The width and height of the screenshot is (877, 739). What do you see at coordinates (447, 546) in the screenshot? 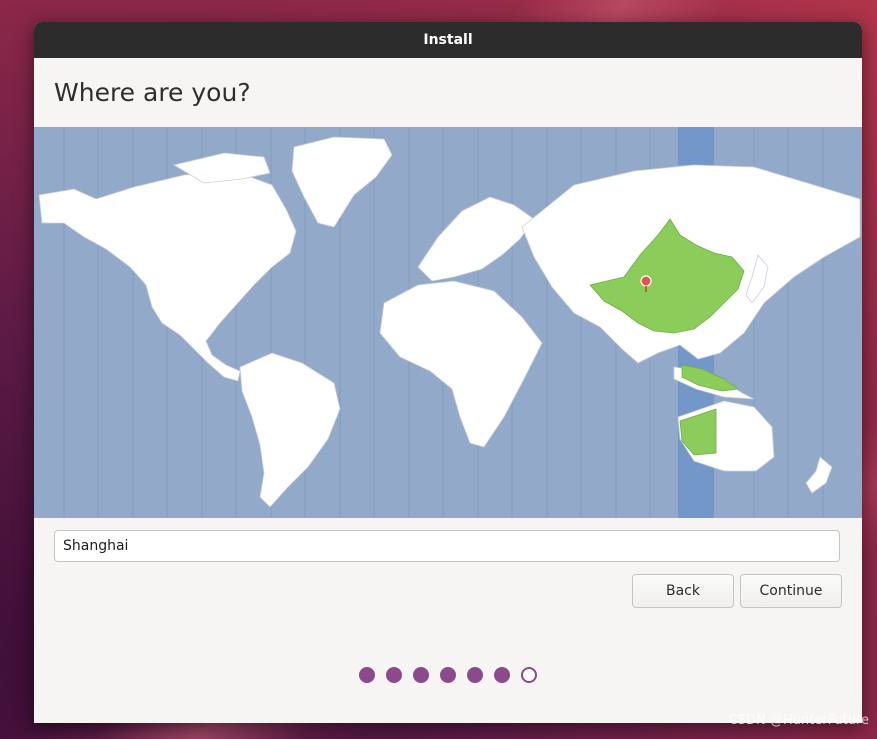
I see `location-input` at bounding box center [447, 546].